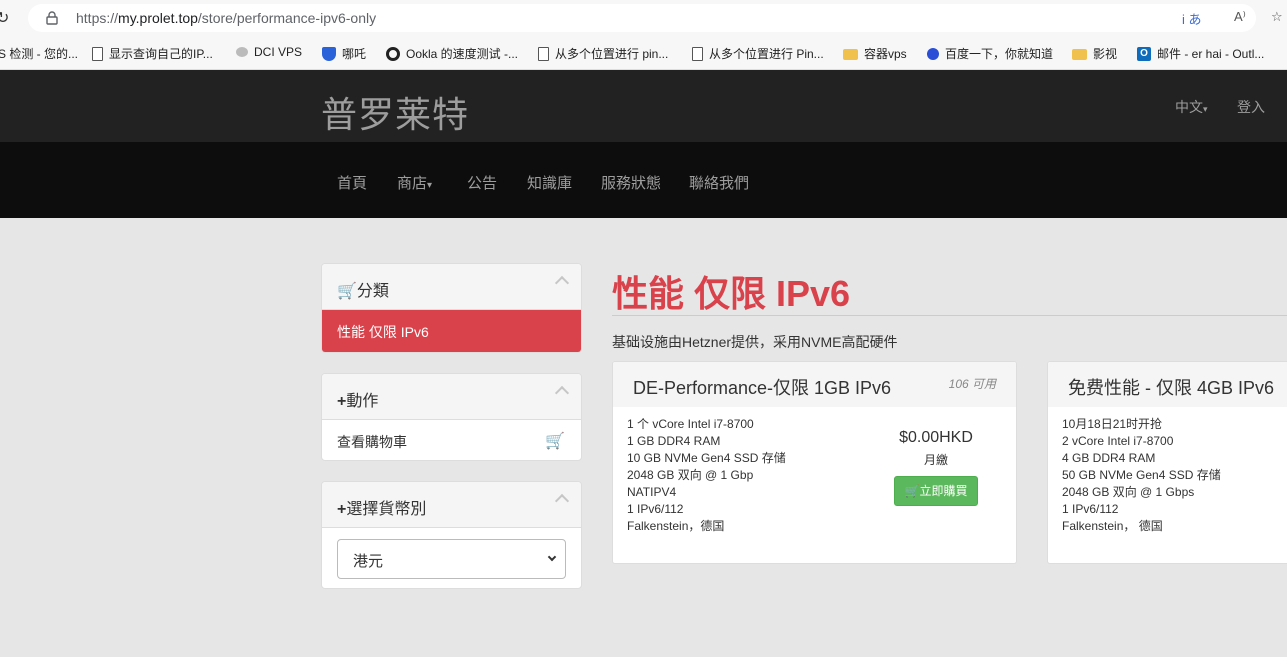 The height and width of the screenshot is (657, 1287). I want to click on category-tagline: 基础设施由Hetzner提供，采用NVME高配硬件, so click(755, 342).